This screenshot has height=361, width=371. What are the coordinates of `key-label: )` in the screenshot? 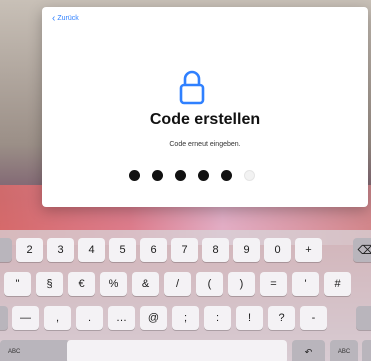 It's located at (241, 284).